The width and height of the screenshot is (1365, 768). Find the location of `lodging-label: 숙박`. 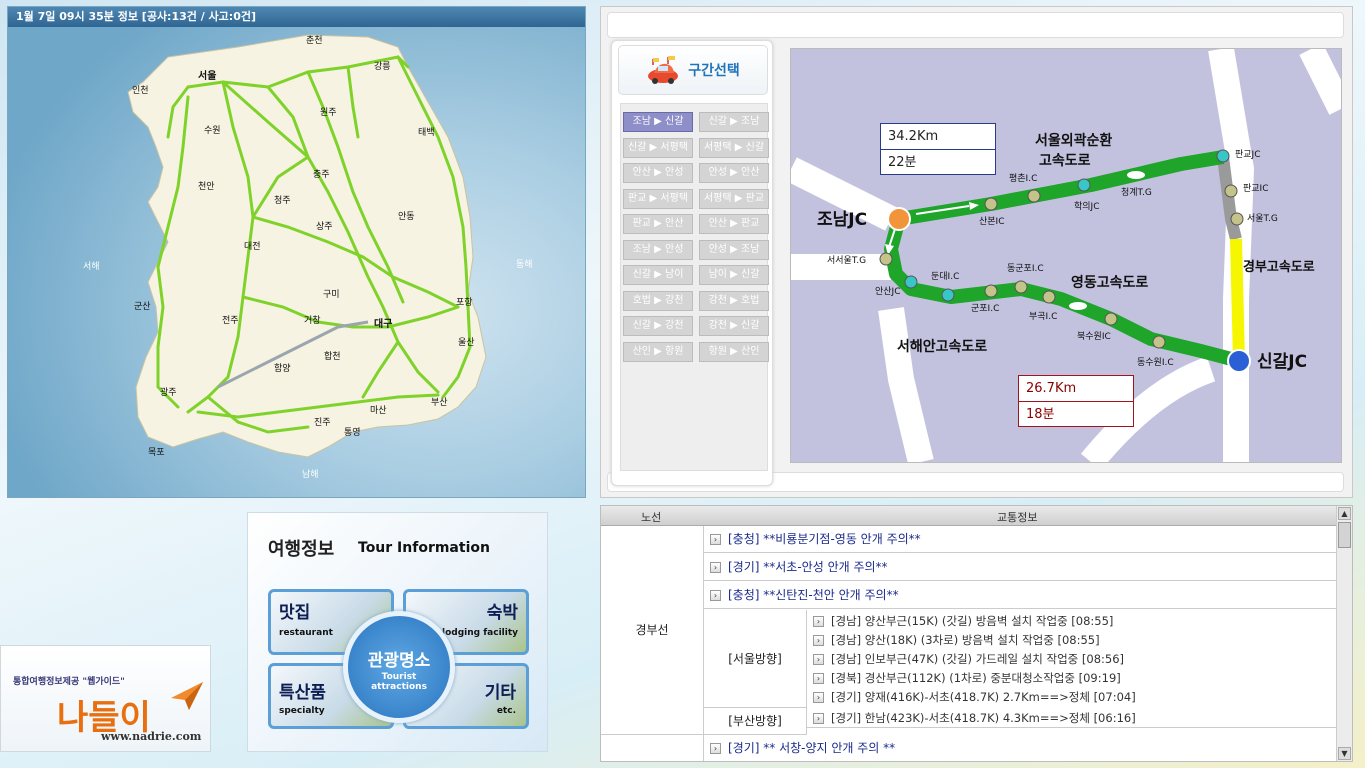

lodging-label: 숙박 is located at coordinates (502, 613).